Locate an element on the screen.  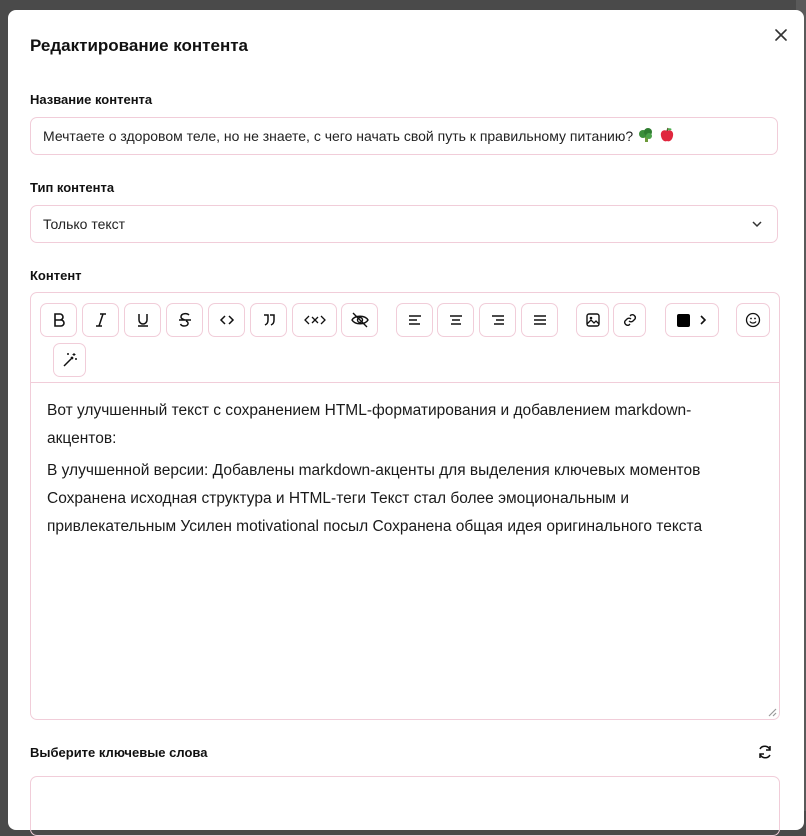
apple-emoji is located at coordinates (667, 136).